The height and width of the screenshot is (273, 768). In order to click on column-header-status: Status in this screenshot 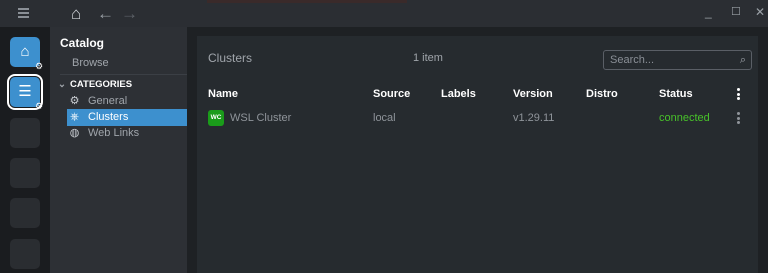, I will do `click(676, 94)`.